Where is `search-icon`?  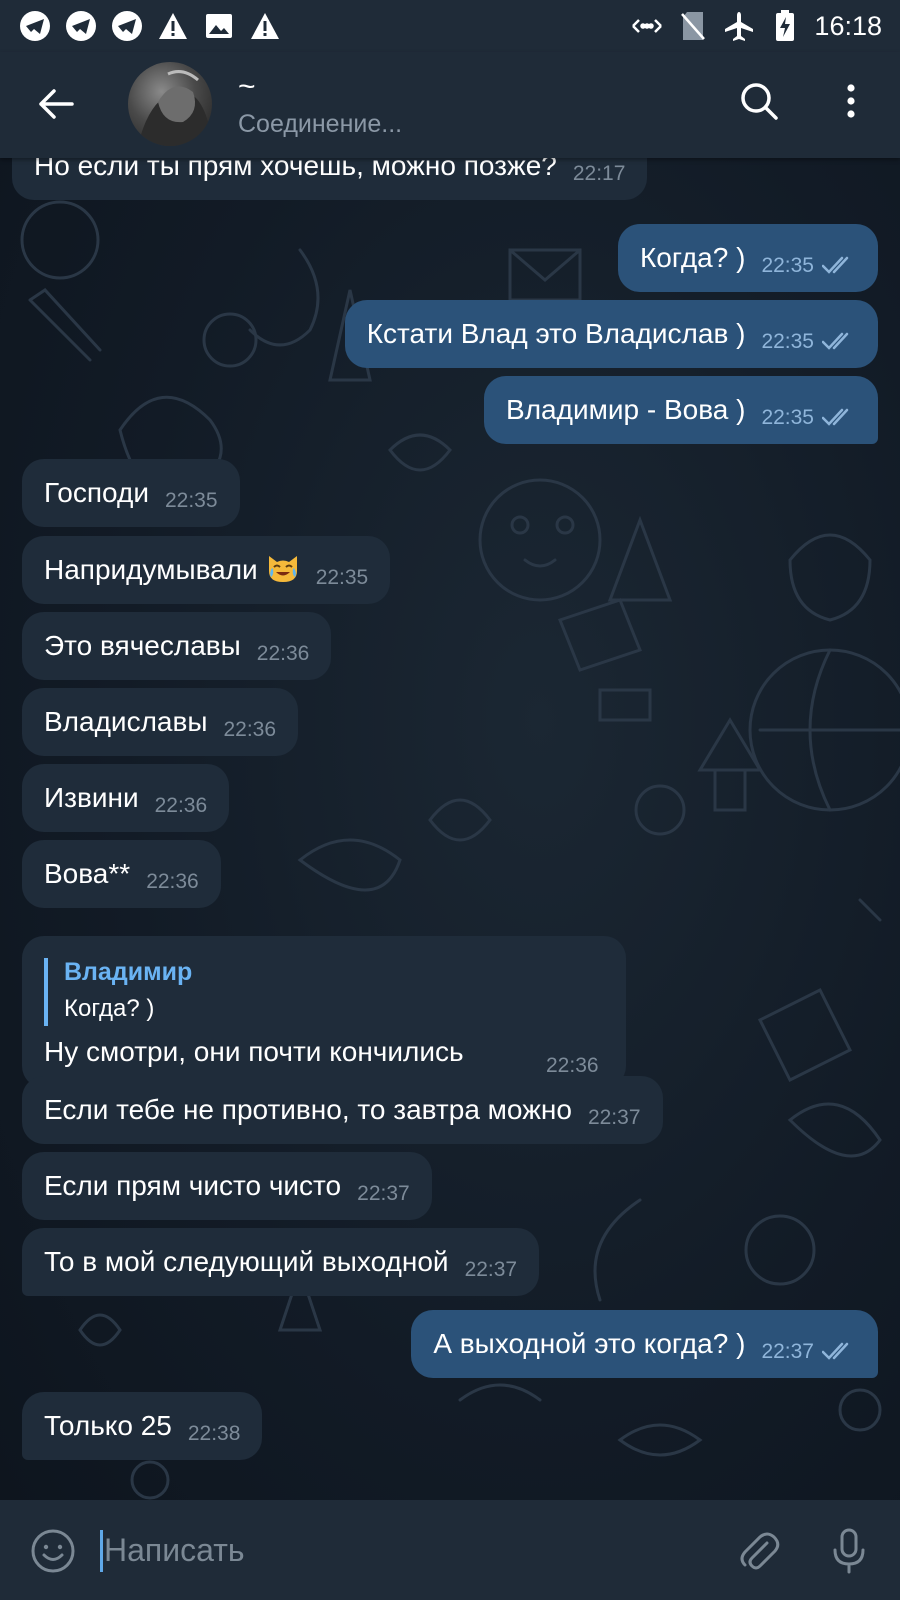
search-icon is located at coordinates (759, 101).